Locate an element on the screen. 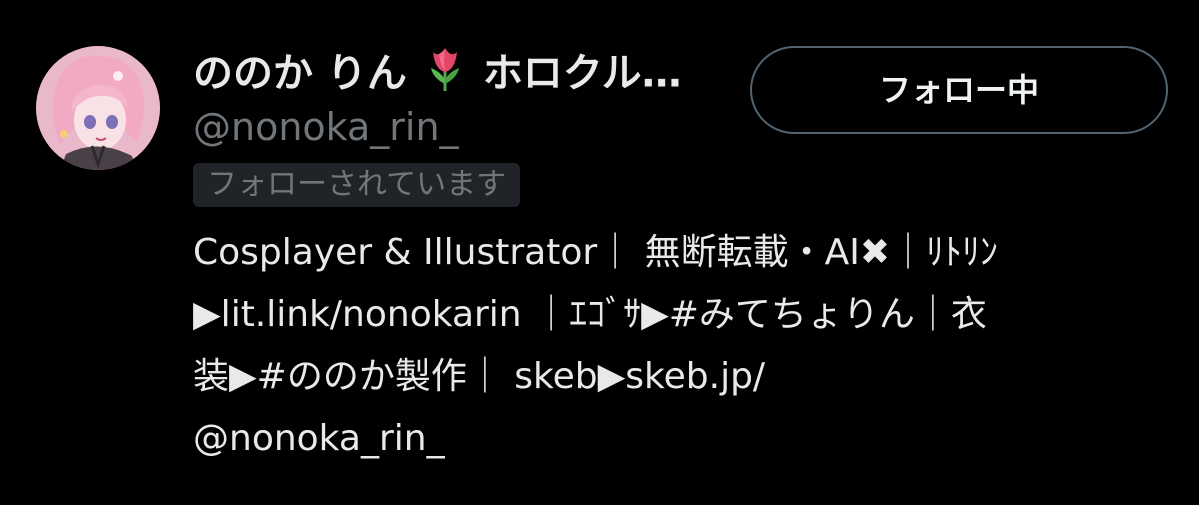 The height and width of the screenshot is (505, 1199). avatar-illustration is located at coordinates (98, 108).